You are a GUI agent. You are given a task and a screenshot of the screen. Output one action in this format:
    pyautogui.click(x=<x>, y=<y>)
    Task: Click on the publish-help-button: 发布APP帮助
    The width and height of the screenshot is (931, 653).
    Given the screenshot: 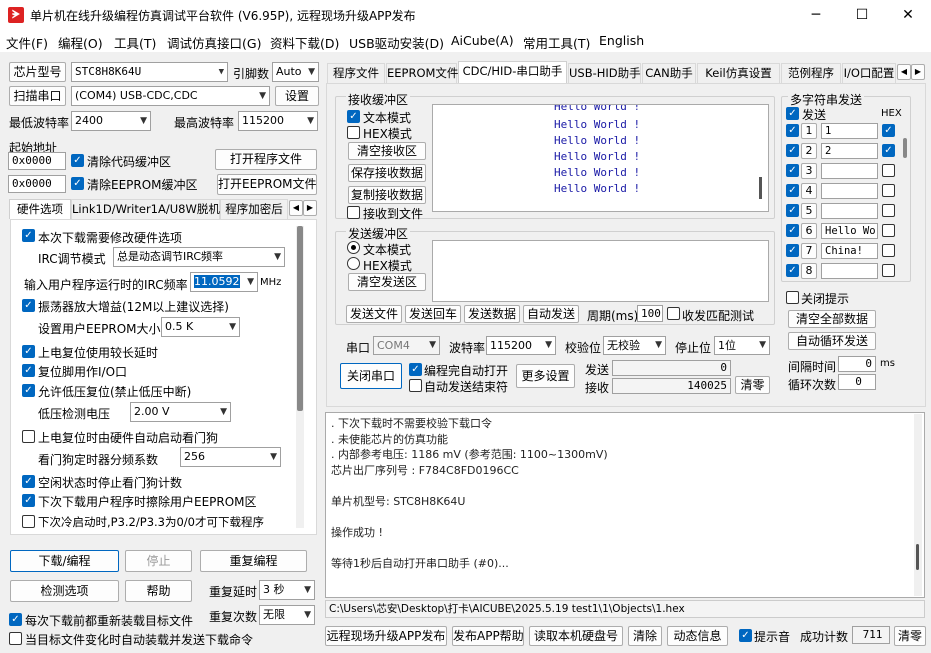 What is the action you would take?
    pyautogui.click(x=488, y=636)
    